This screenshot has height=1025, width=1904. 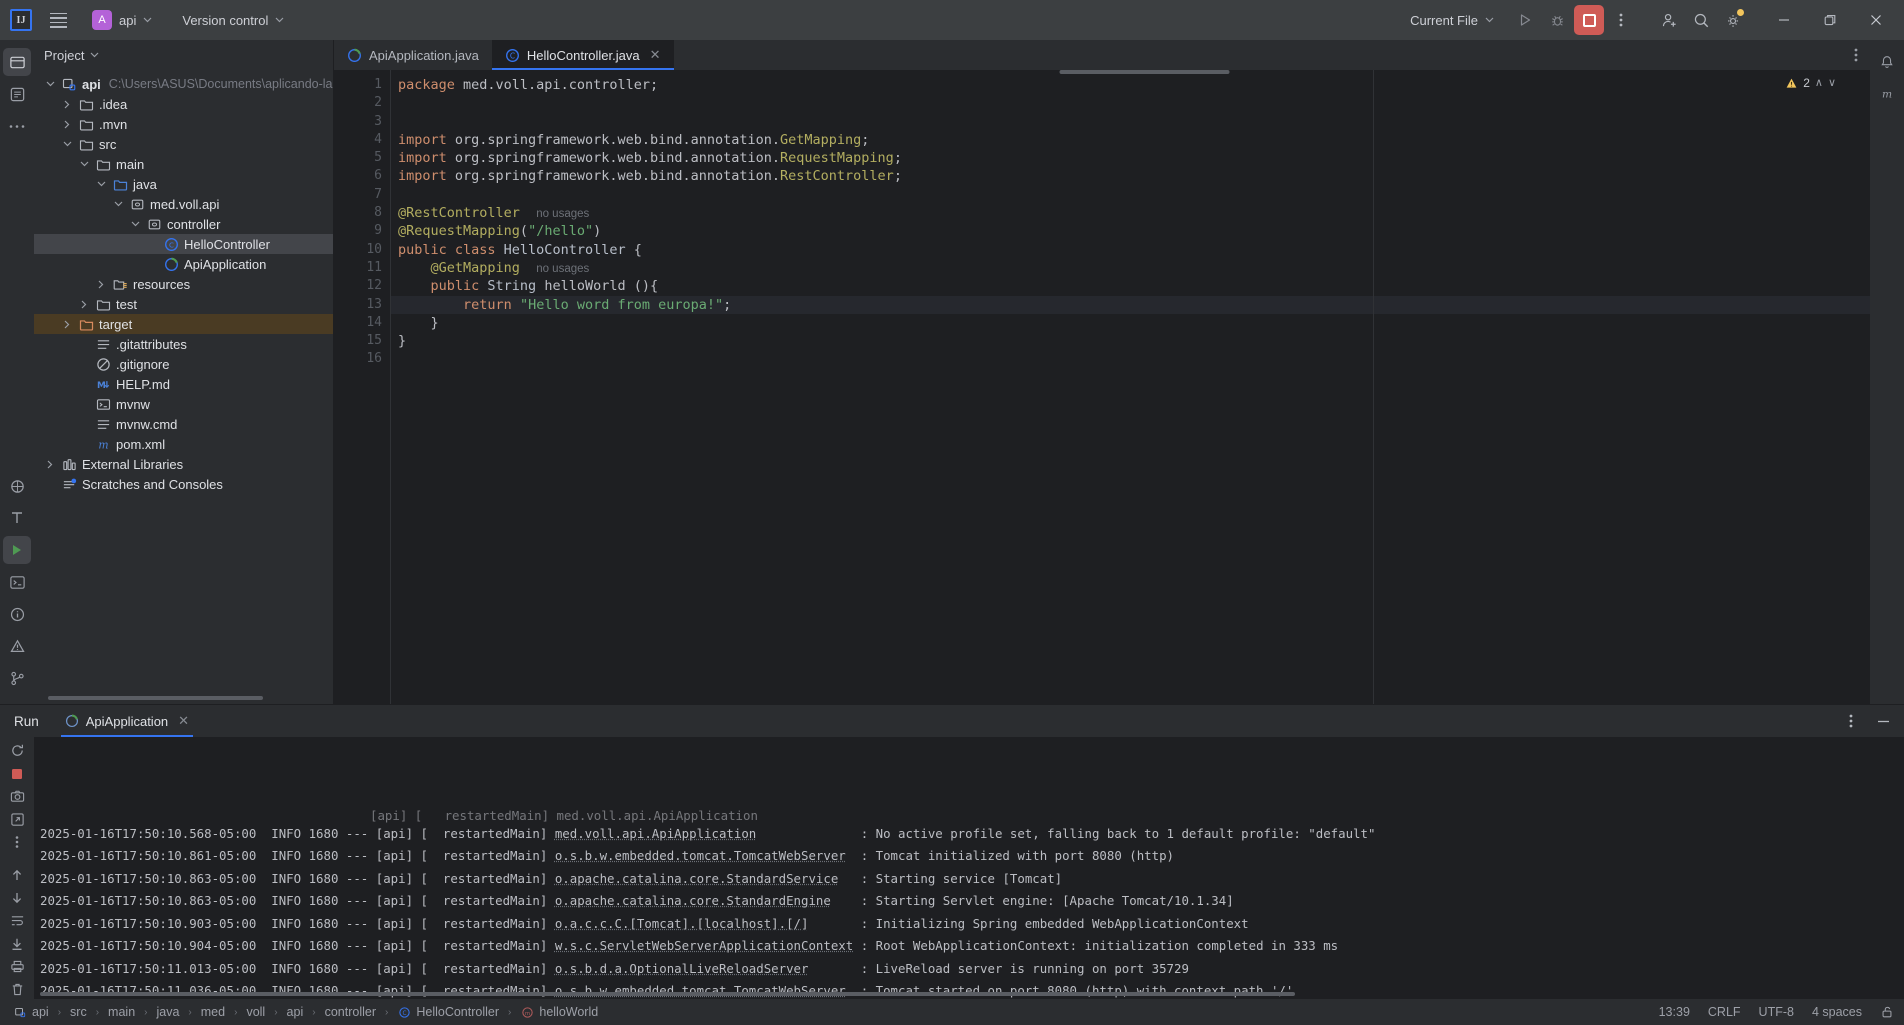 I want to click on scroll-down-button, so click(x=17, y=898).